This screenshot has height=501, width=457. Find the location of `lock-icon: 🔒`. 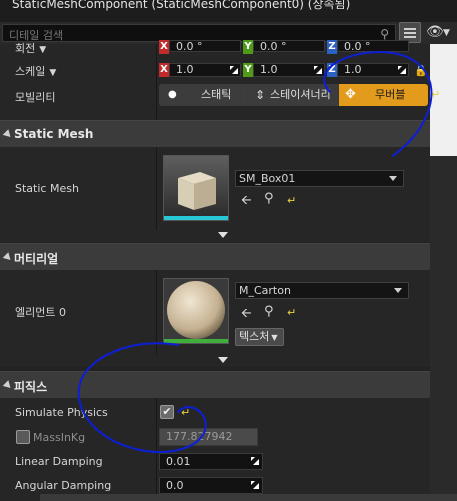

lock-icon: 🔒 is located at coordinates (421, 70).